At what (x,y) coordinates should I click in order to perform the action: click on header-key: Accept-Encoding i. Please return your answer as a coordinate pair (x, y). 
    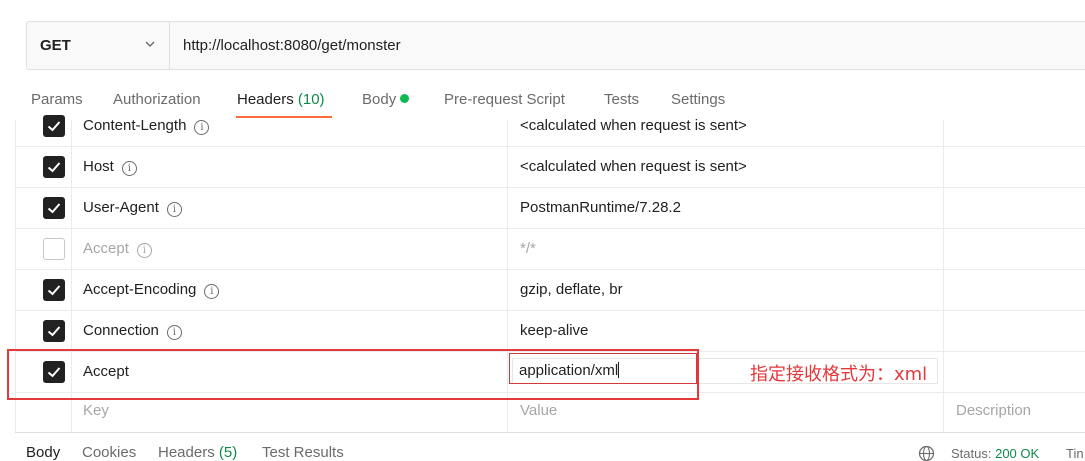
    Looking at the image, I should click on (151, 290).